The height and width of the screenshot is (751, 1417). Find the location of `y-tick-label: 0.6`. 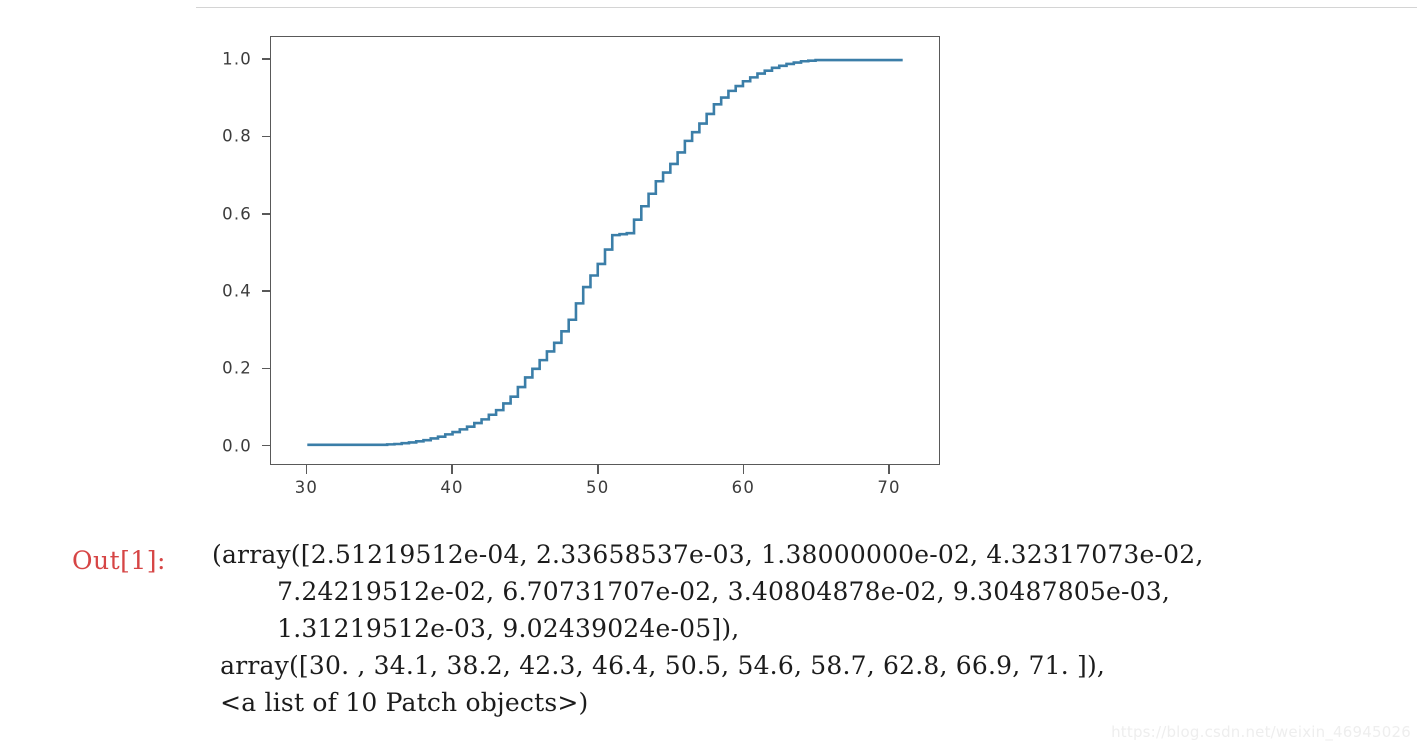

y-tick-label: 0.6 is located at coordinates (237, 214).